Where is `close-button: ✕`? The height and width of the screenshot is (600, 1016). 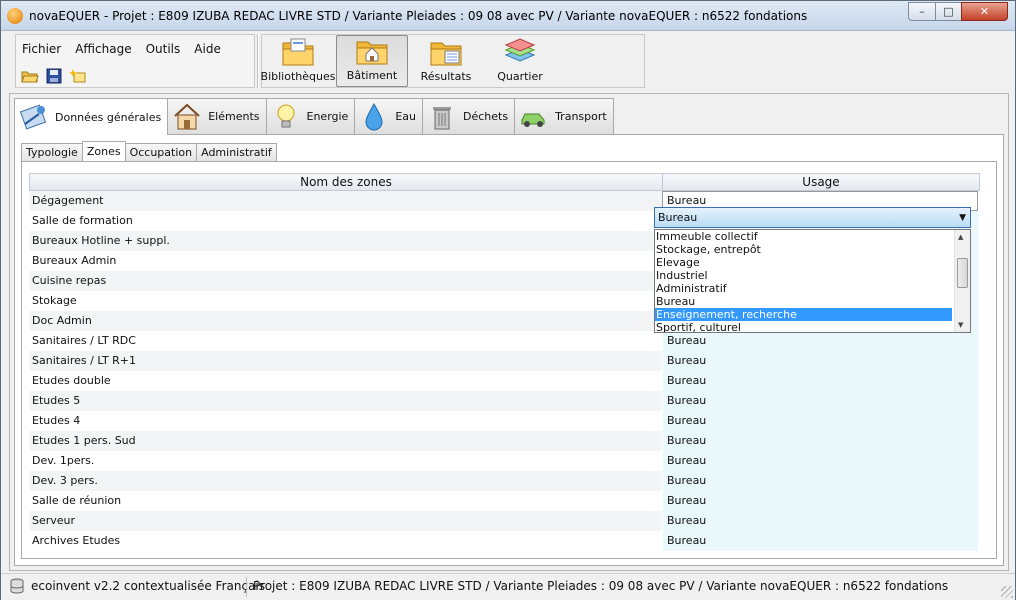
close-button: ✕ is located at coordinates (984, 11).